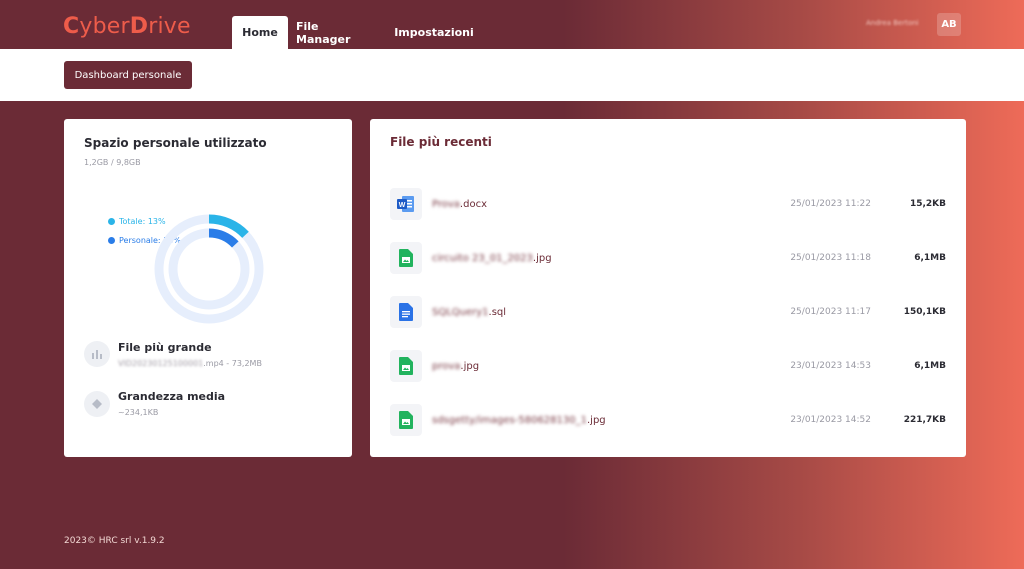  Describe the element at coordinates (482, 258) in the screenshot. I see `file-name-base: circuito 23_01_2023` at that location.